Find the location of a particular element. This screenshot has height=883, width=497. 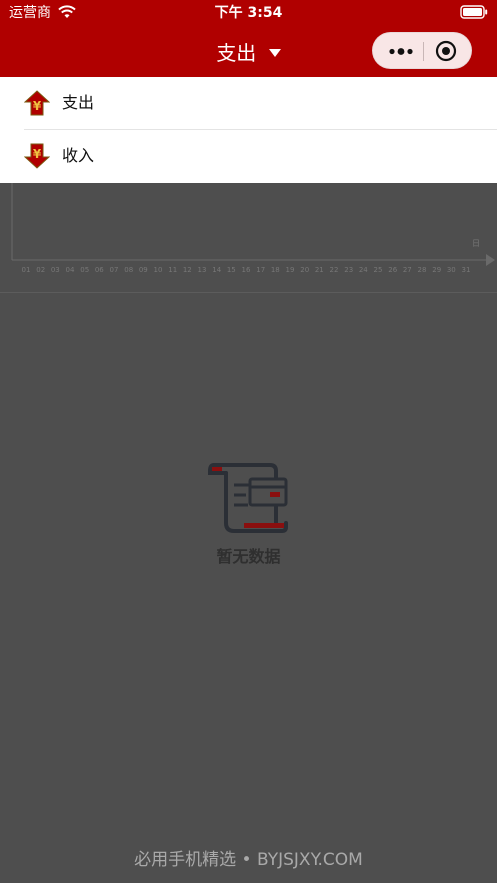

chart-x-tick-label: 06 is located at coordinates (99, 270).